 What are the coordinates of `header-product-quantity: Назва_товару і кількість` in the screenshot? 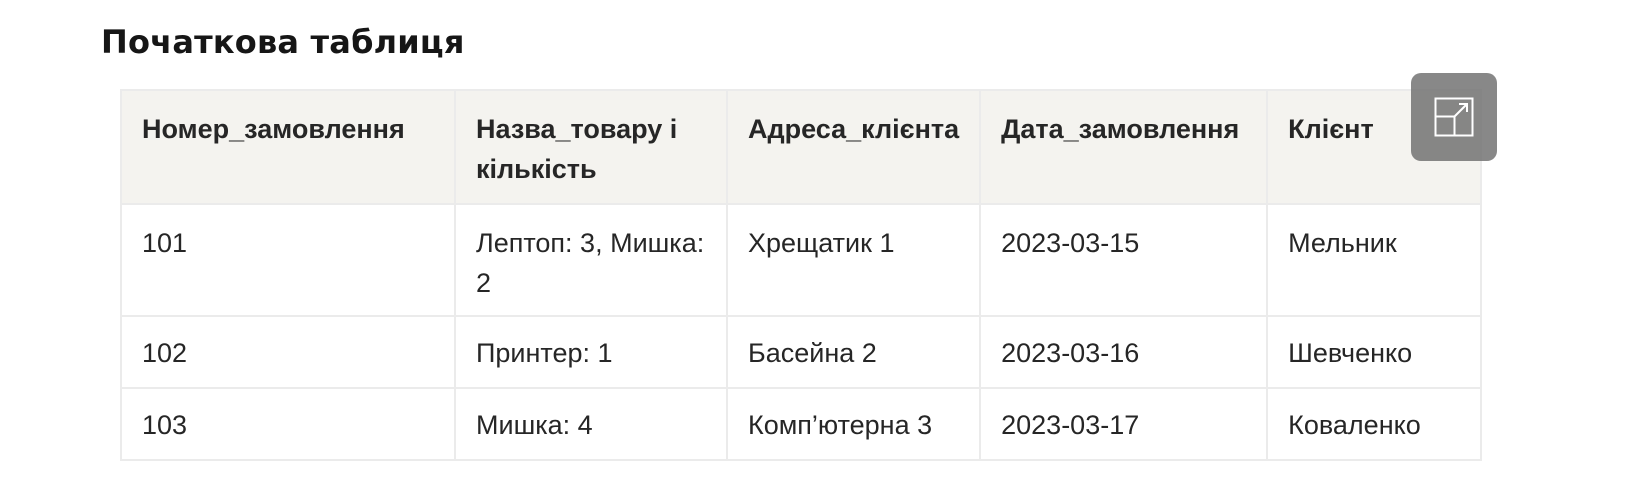 It's located at (591, 147).